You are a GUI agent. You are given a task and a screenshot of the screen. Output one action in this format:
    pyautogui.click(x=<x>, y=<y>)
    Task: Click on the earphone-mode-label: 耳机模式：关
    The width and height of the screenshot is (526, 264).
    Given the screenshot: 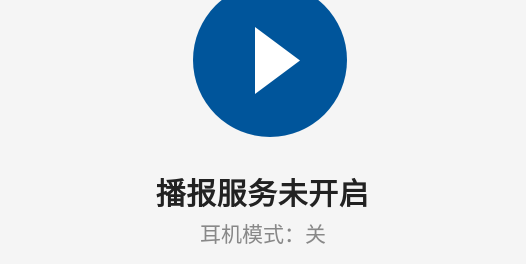 What is the action you would take?
    pyautogui.click(x=263, y=235)
    